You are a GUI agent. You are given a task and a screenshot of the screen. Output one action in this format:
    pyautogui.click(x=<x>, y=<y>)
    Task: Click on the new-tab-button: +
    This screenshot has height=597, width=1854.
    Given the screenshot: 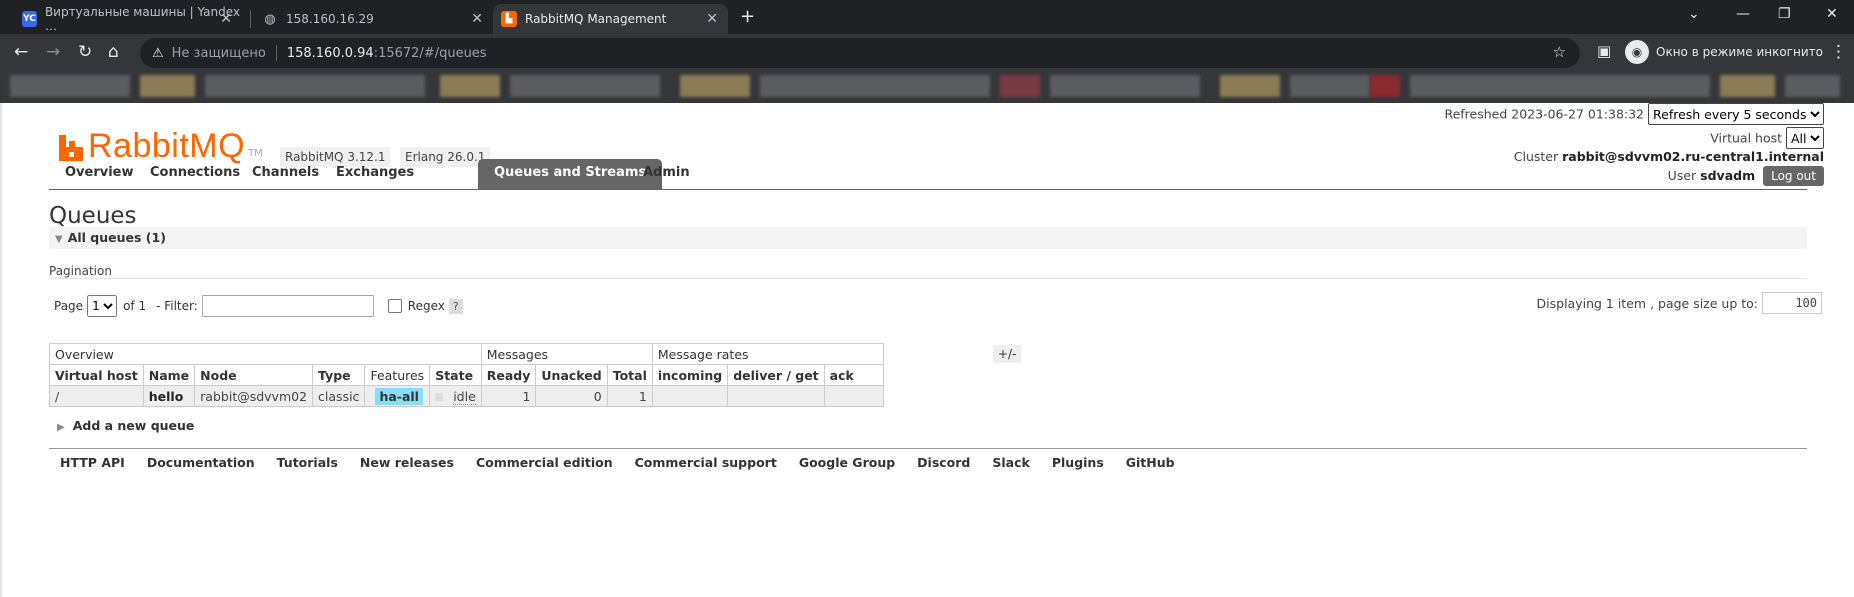 What is the action you would take?
    pyautogui.click(x=747, y=16)
    